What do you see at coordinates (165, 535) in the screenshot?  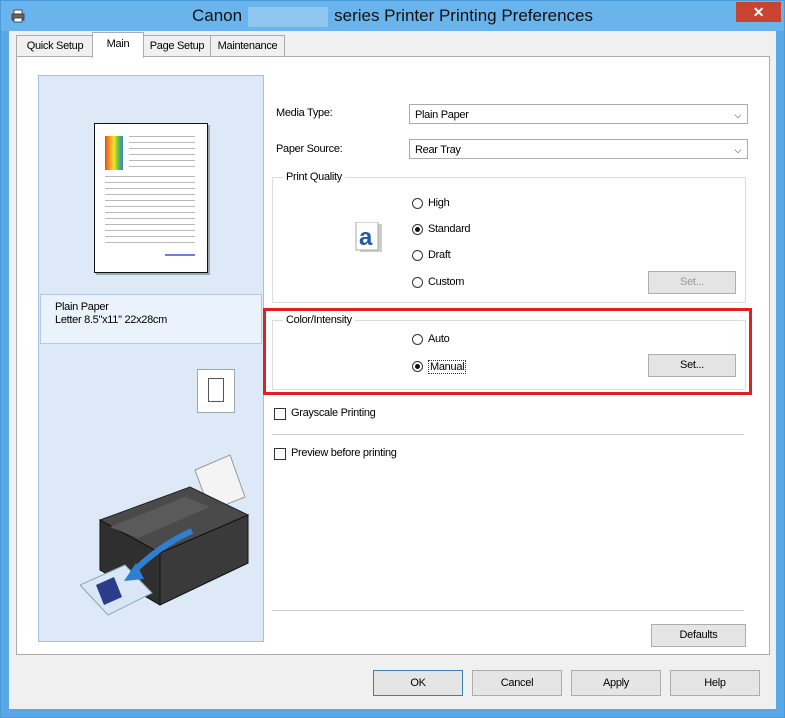 I see `printer-paper-feed-illustration` at bounding box center [165, 535].